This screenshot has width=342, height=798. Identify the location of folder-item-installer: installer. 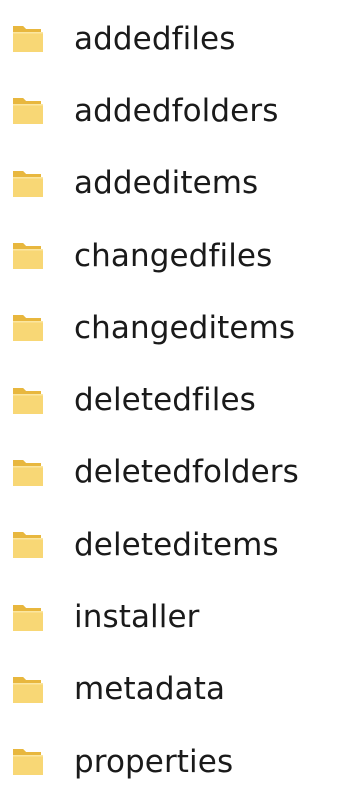
(171, 617).